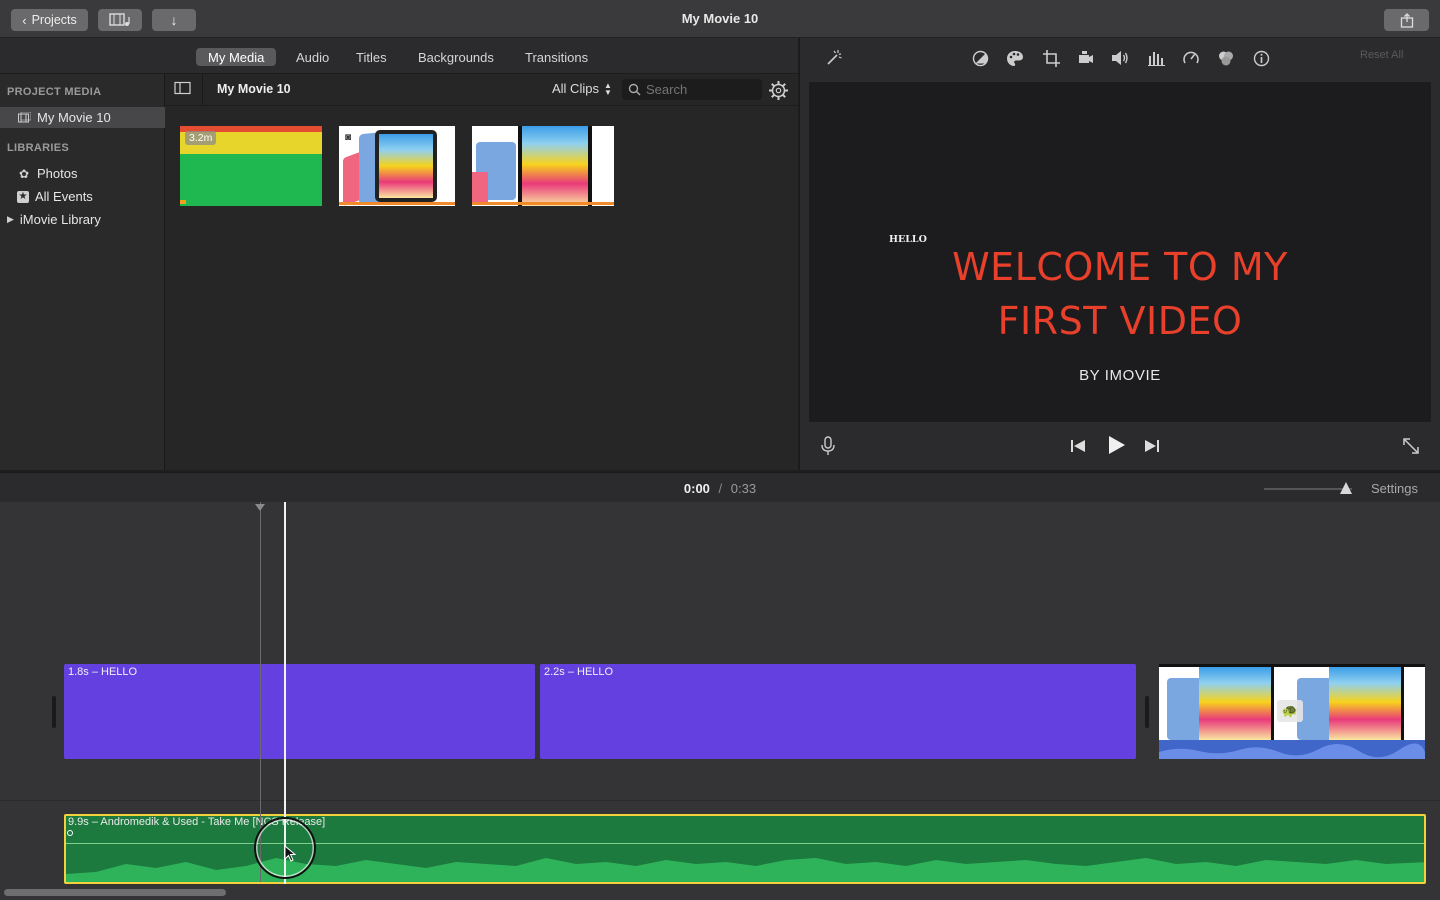 The image size is (1440, 900). What do you see at coordinates (202, 90) in the screenshot?
I see `toolbar-divider` at bounding box center [202, 90].